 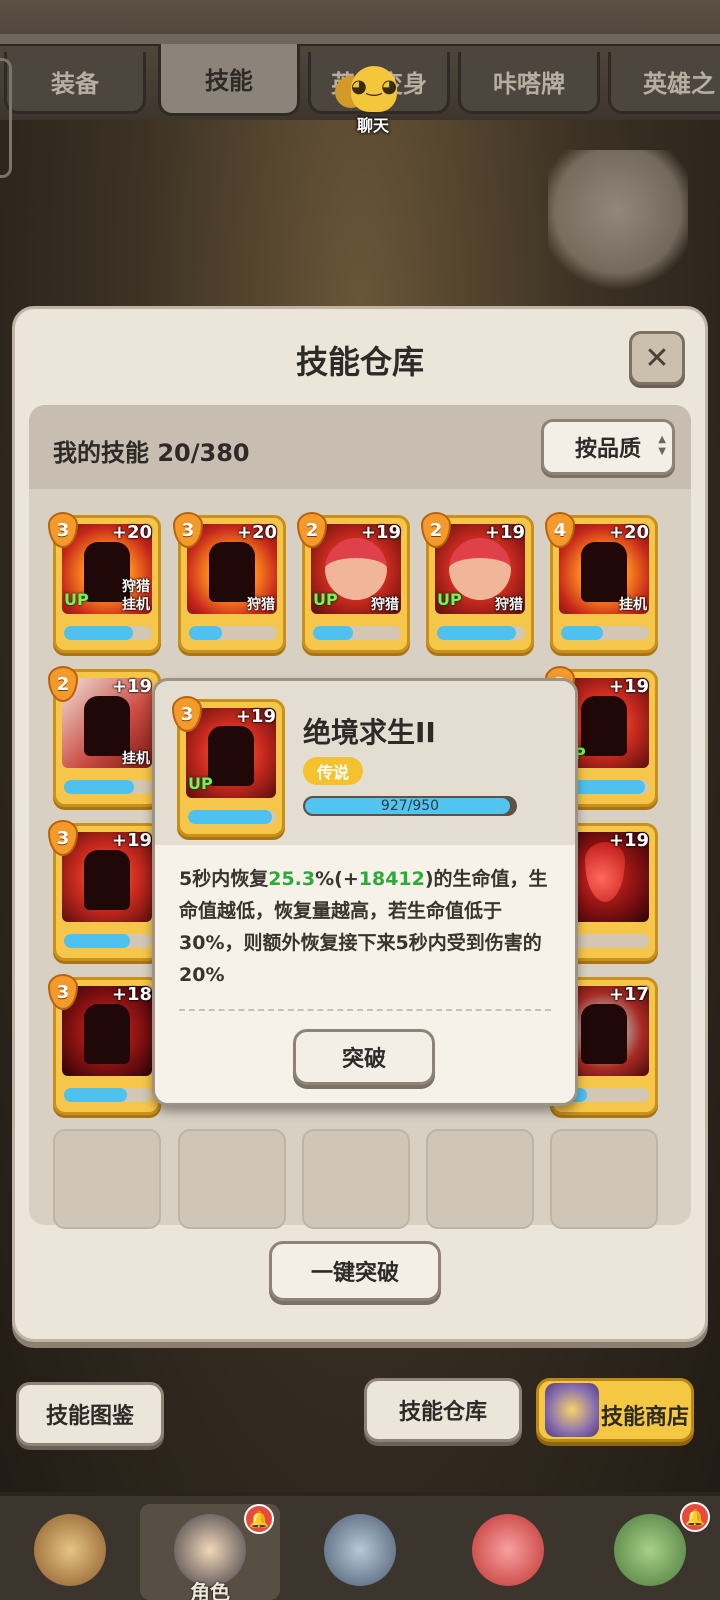 I want to click on close-icon: ✕, so click(x=657, y=358).